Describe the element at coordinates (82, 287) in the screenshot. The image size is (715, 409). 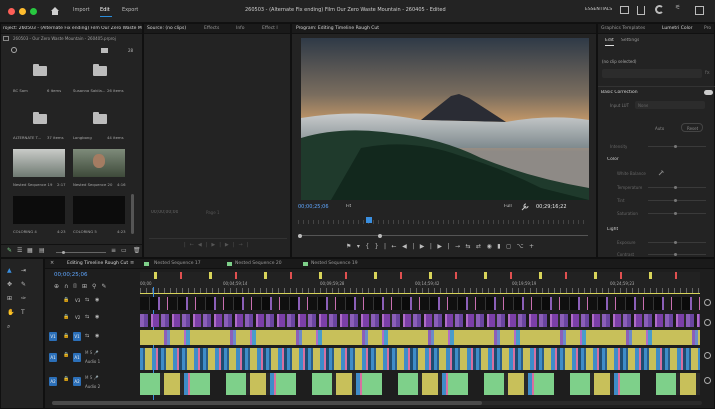
I see `timeline-tools: ⊕∩⌷⊞⚲✎` at that location.